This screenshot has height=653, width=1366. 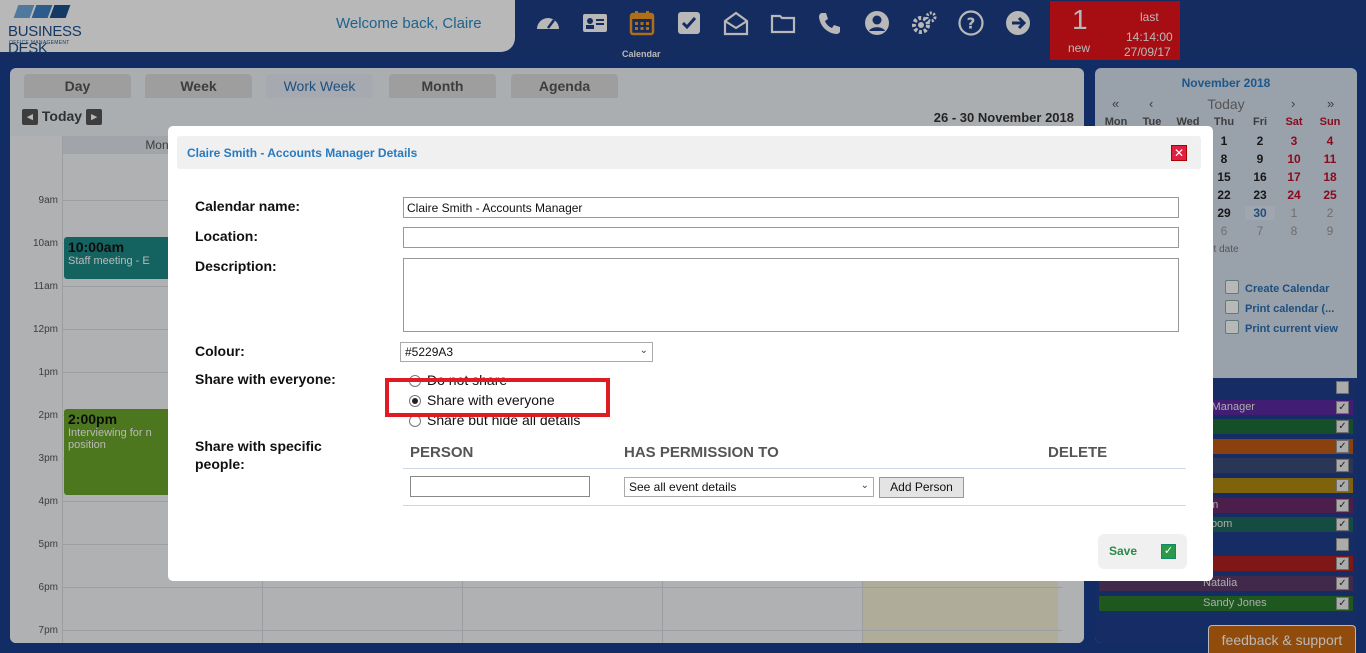 I want to click on save-button: Save ✓, so click(x=1142, y=551).